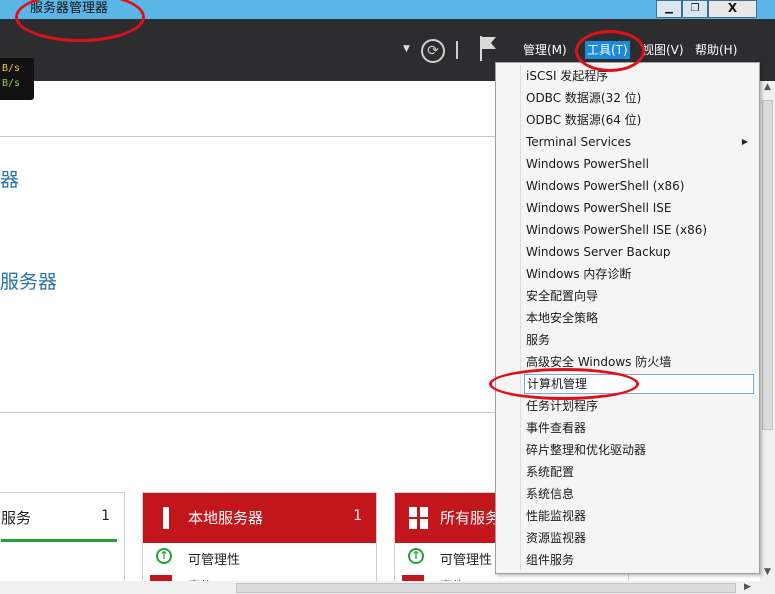 This screenshot has height=594, width=775. I want to click on tools-menu-item: ODBC 数据源(64 位), so click(640, 120).